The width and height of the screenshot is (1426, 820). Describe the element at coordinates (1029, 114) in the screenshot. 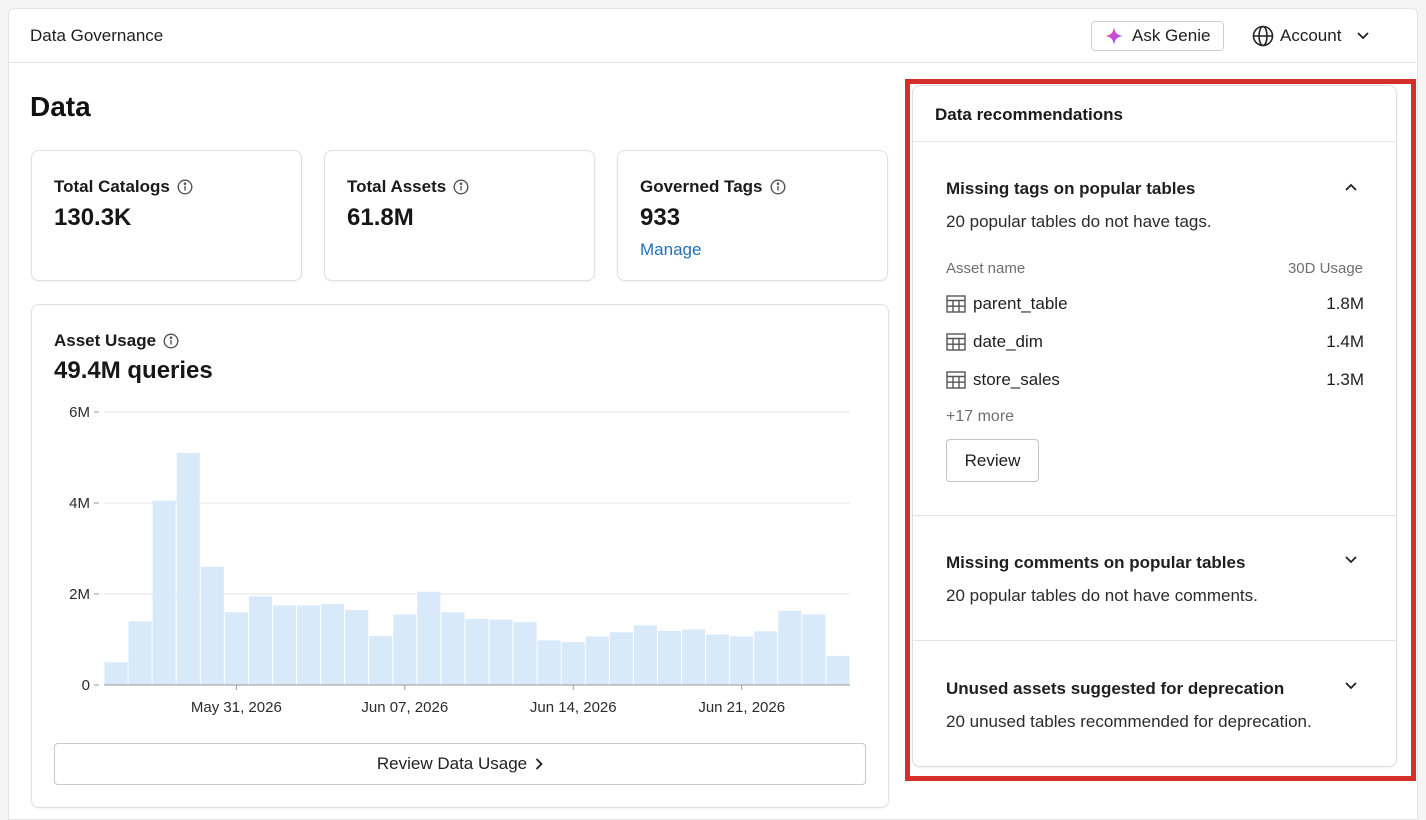

I see `recommendations-title: Data recommendations` at that location.